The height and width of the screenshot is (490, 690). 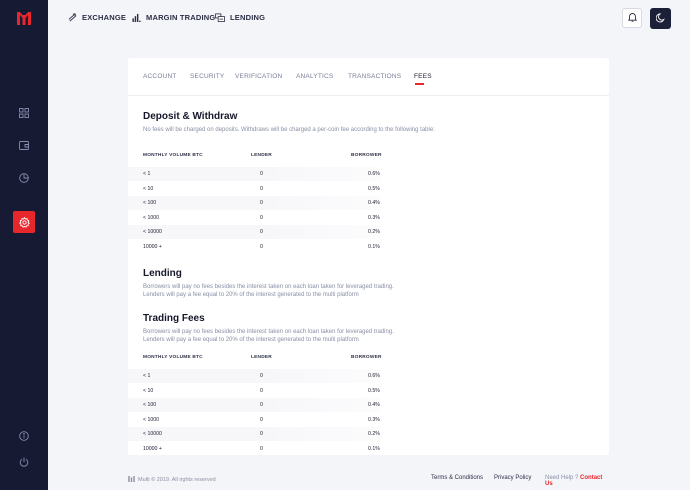 What do you see at coordinates (220, 17) in the screenshot?
I see `lending-icon` at bounding box center [220, 17].